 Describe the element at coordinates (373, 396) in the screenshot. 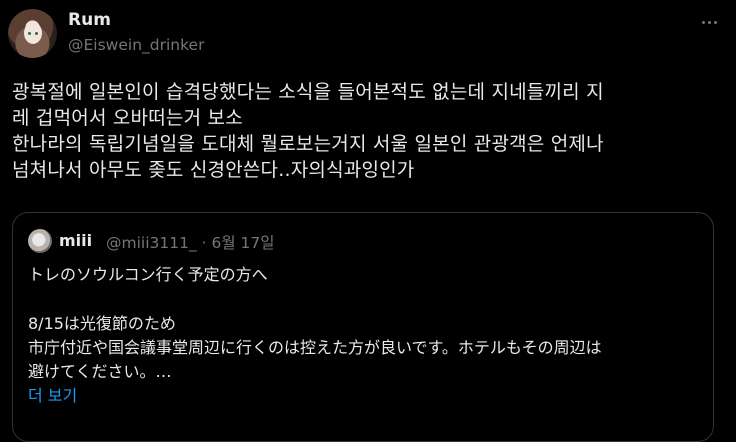

I see `show-more-link: 더 보기` at that location.